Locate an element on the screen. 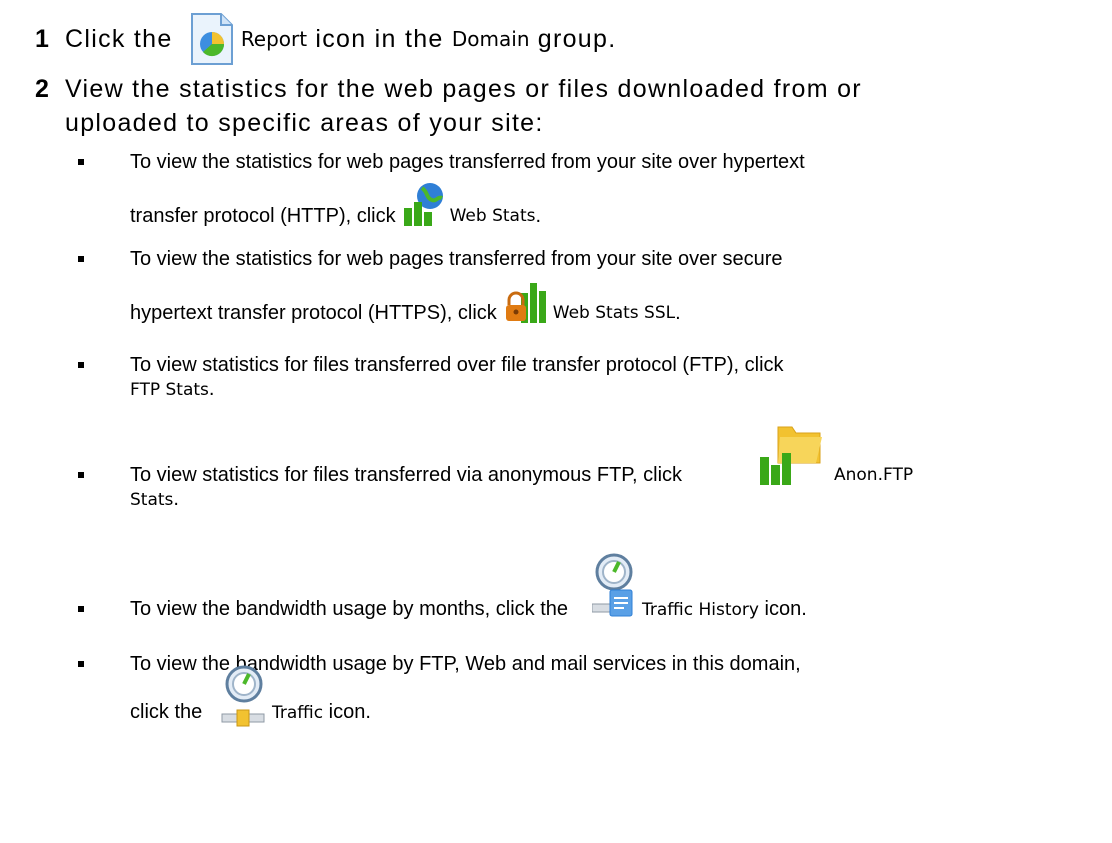 Image resolution: width=1112 pixels, height=843 pixels. step-number: 1 is located at coordinates (43, 39).